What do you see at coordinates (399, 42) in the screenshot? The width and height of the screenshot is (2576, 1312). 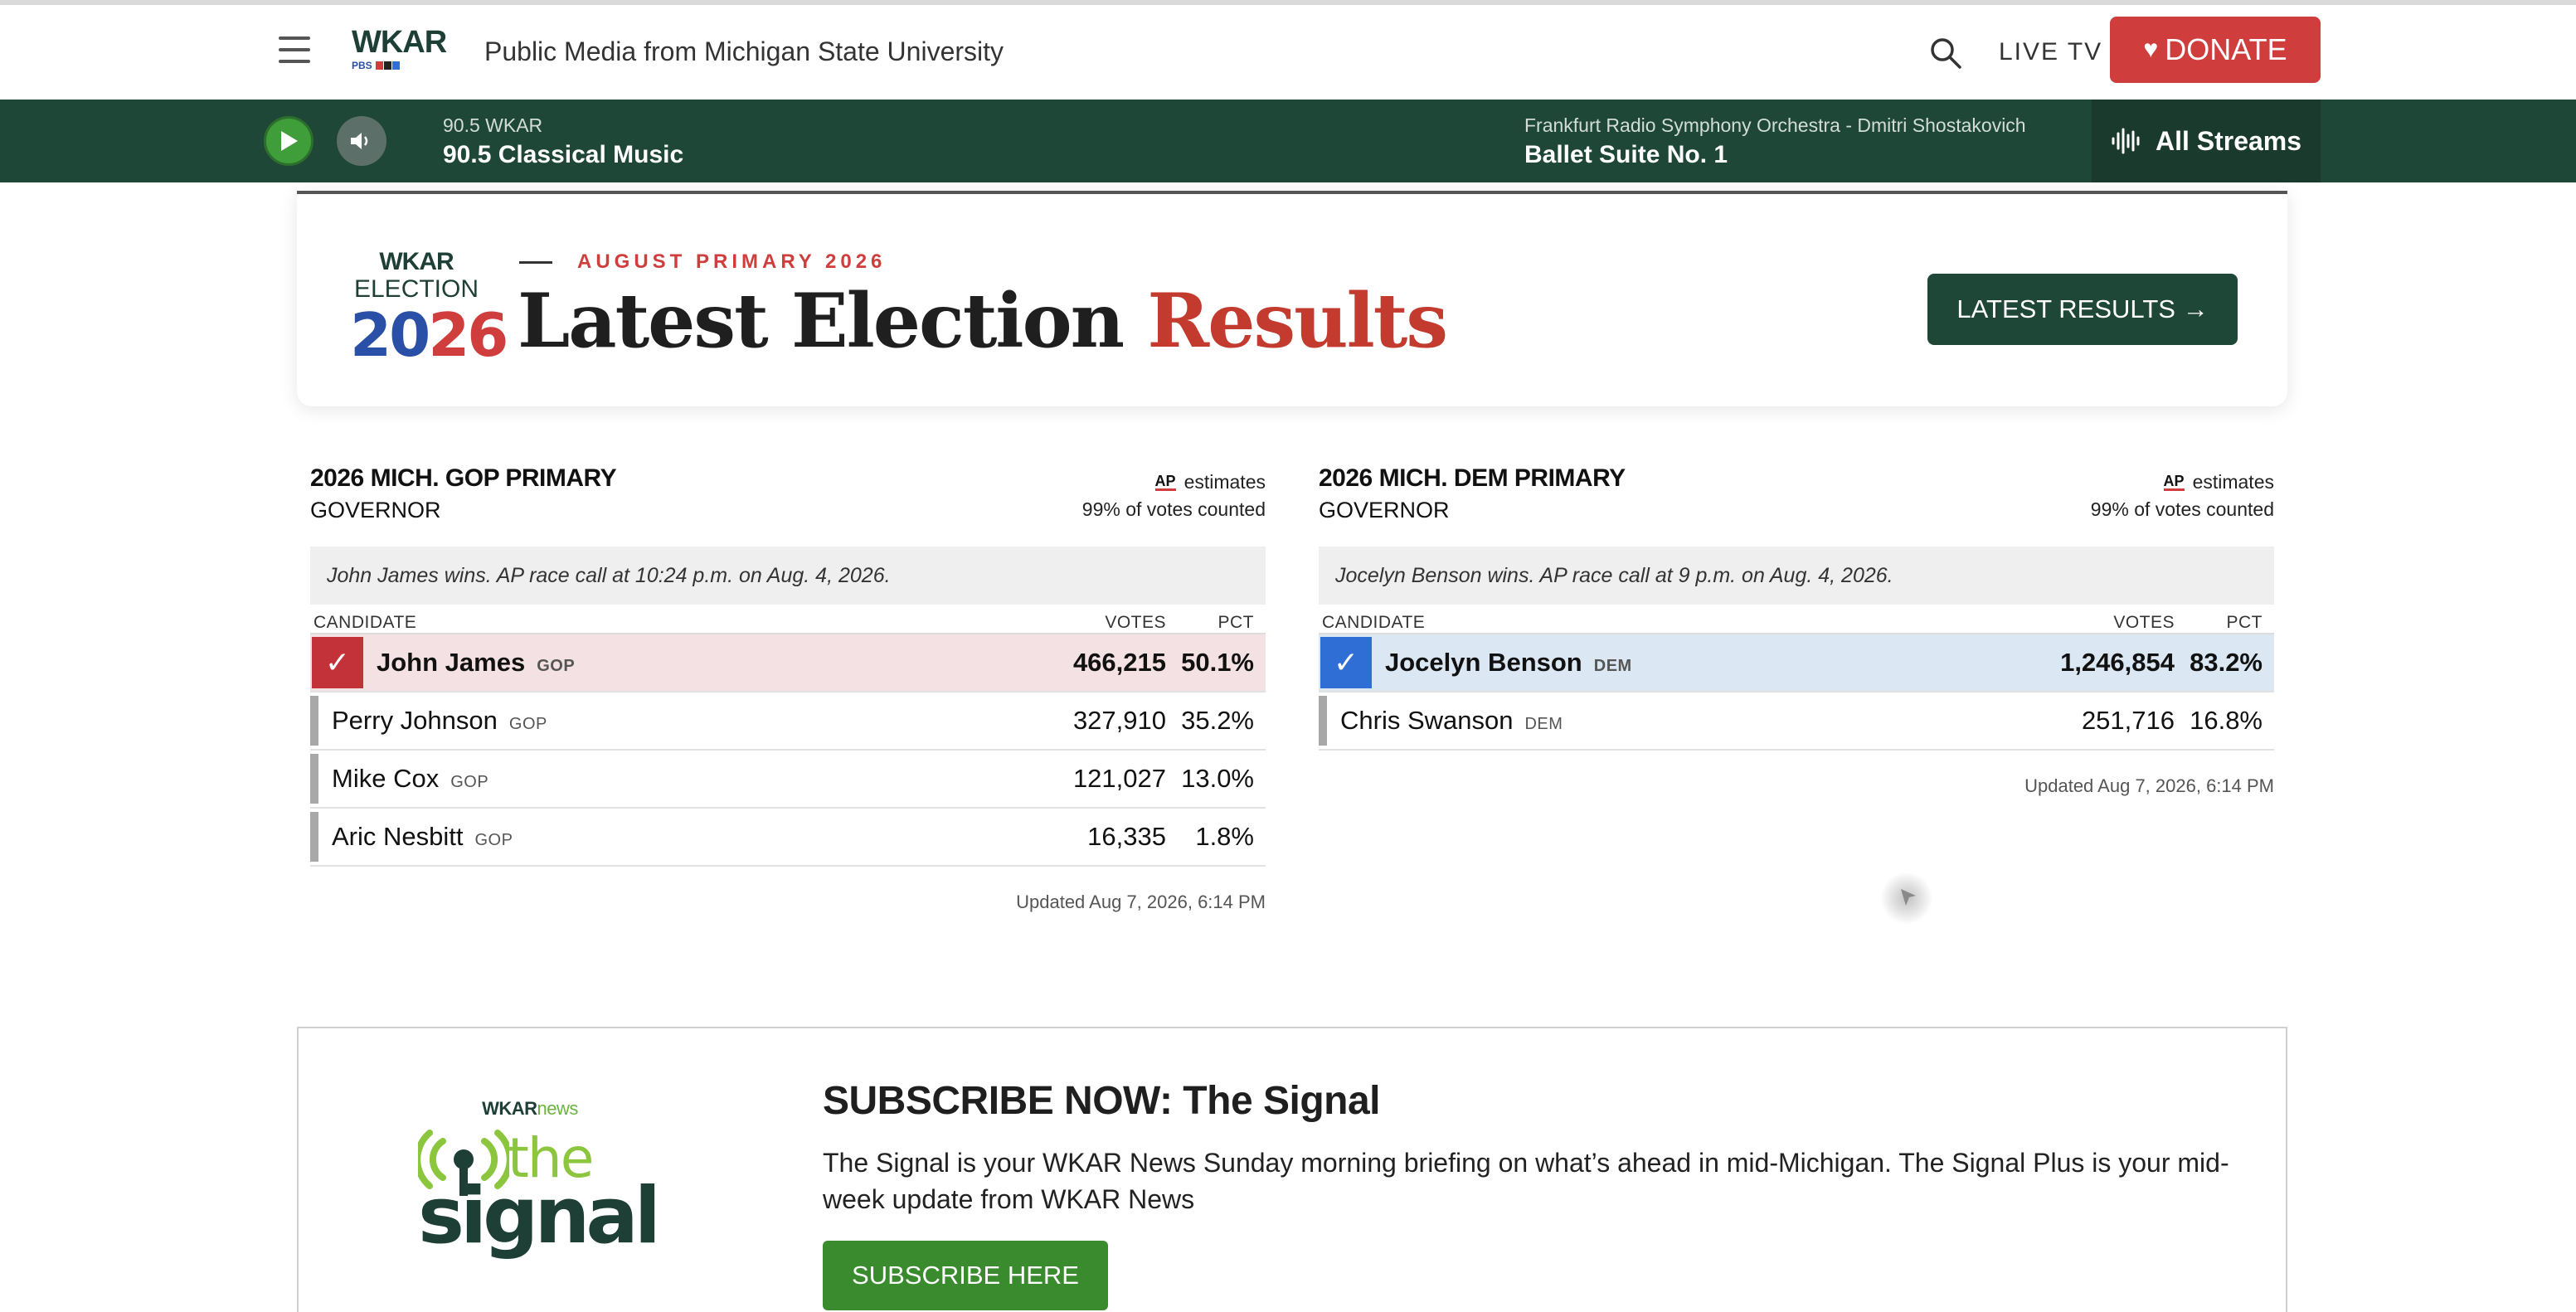 I see `logo-wordmark: WKAR` at bounding box center [399, 42].